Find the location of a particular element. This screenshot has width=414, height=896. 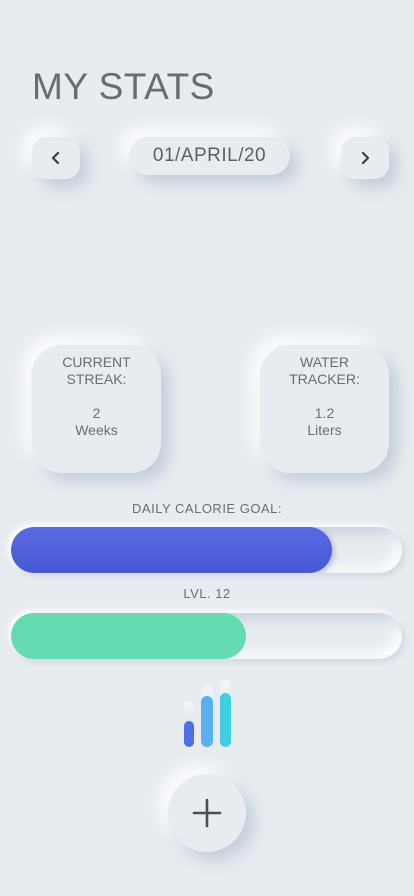

current-streak-unit: Weeks is located at coordinates (96, 430).